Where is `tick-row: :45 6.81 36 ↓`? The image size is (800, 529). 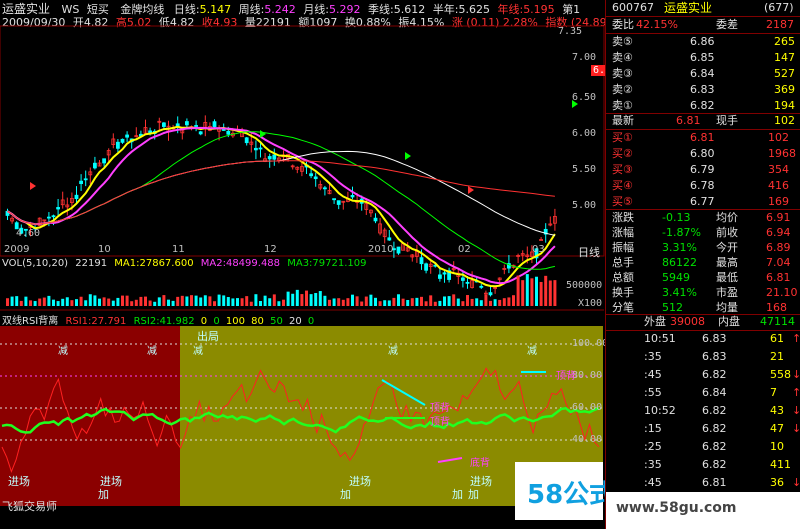
tick-row: :45 6.81 36 ↓ is located at coordinates (703, 483).